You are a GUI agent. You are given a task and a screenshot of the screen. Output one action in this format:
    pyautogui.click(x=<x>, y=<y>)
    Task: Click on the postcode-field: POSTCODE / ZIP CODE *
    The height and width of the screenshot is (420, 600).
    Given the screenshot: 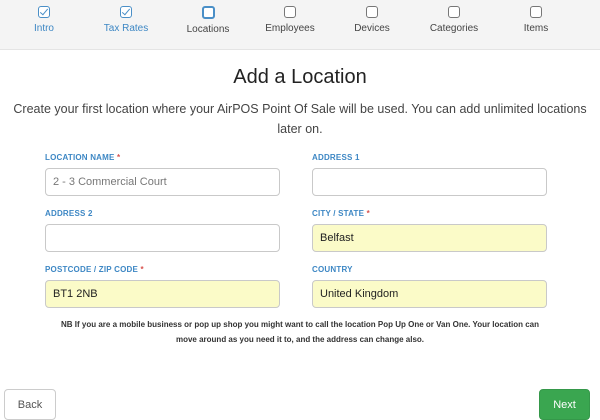 What is the action you would take?
    pyautogui.click(x=162, y=286)
    